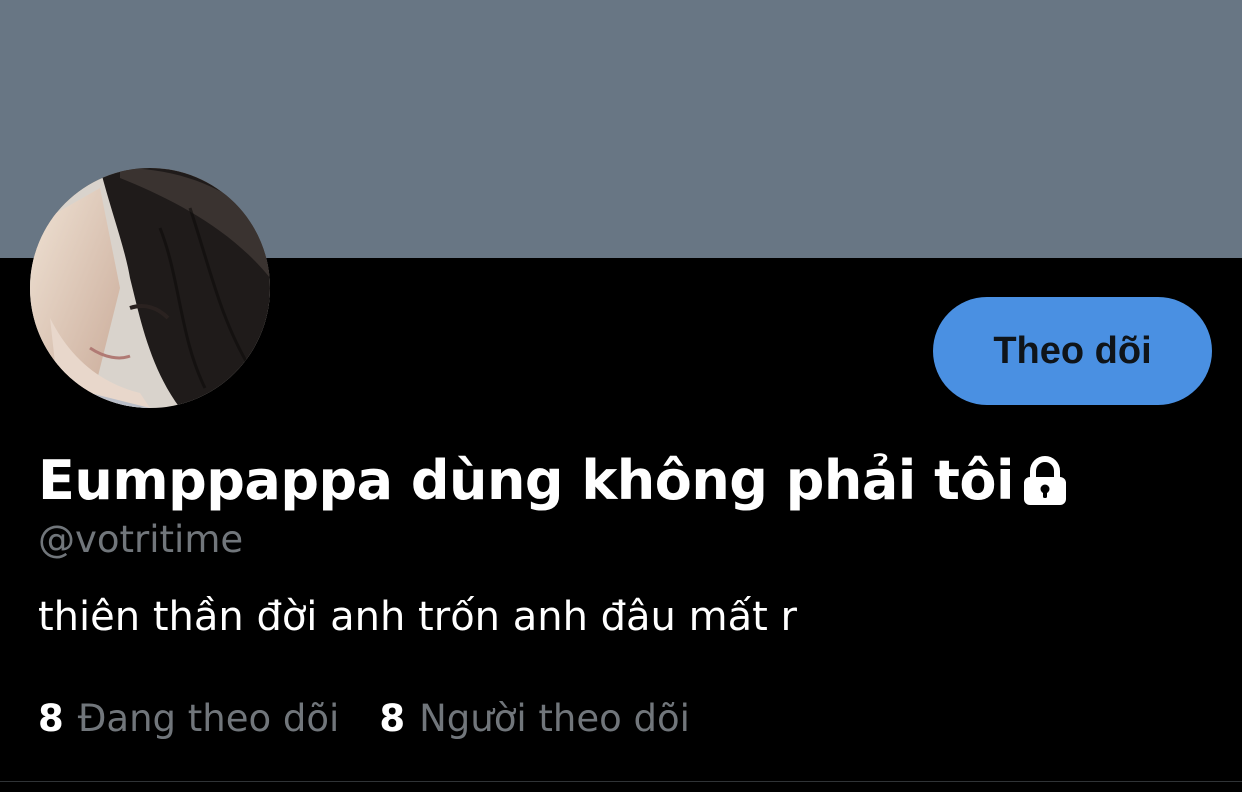 Image resolution: width=1242 pixels, height=792 pixels. I want to click on profile-stats: 8 Đang theo dõi 8 Người theo dõi, so click(364, 718).